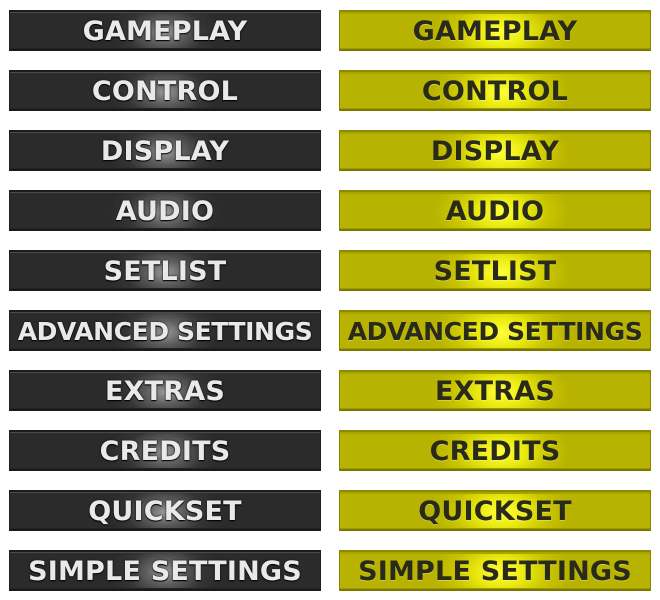 The image size is (660, 600). I want to click on advanced-settings-button: ADVANCED SETTINGS, so click(165, 330).